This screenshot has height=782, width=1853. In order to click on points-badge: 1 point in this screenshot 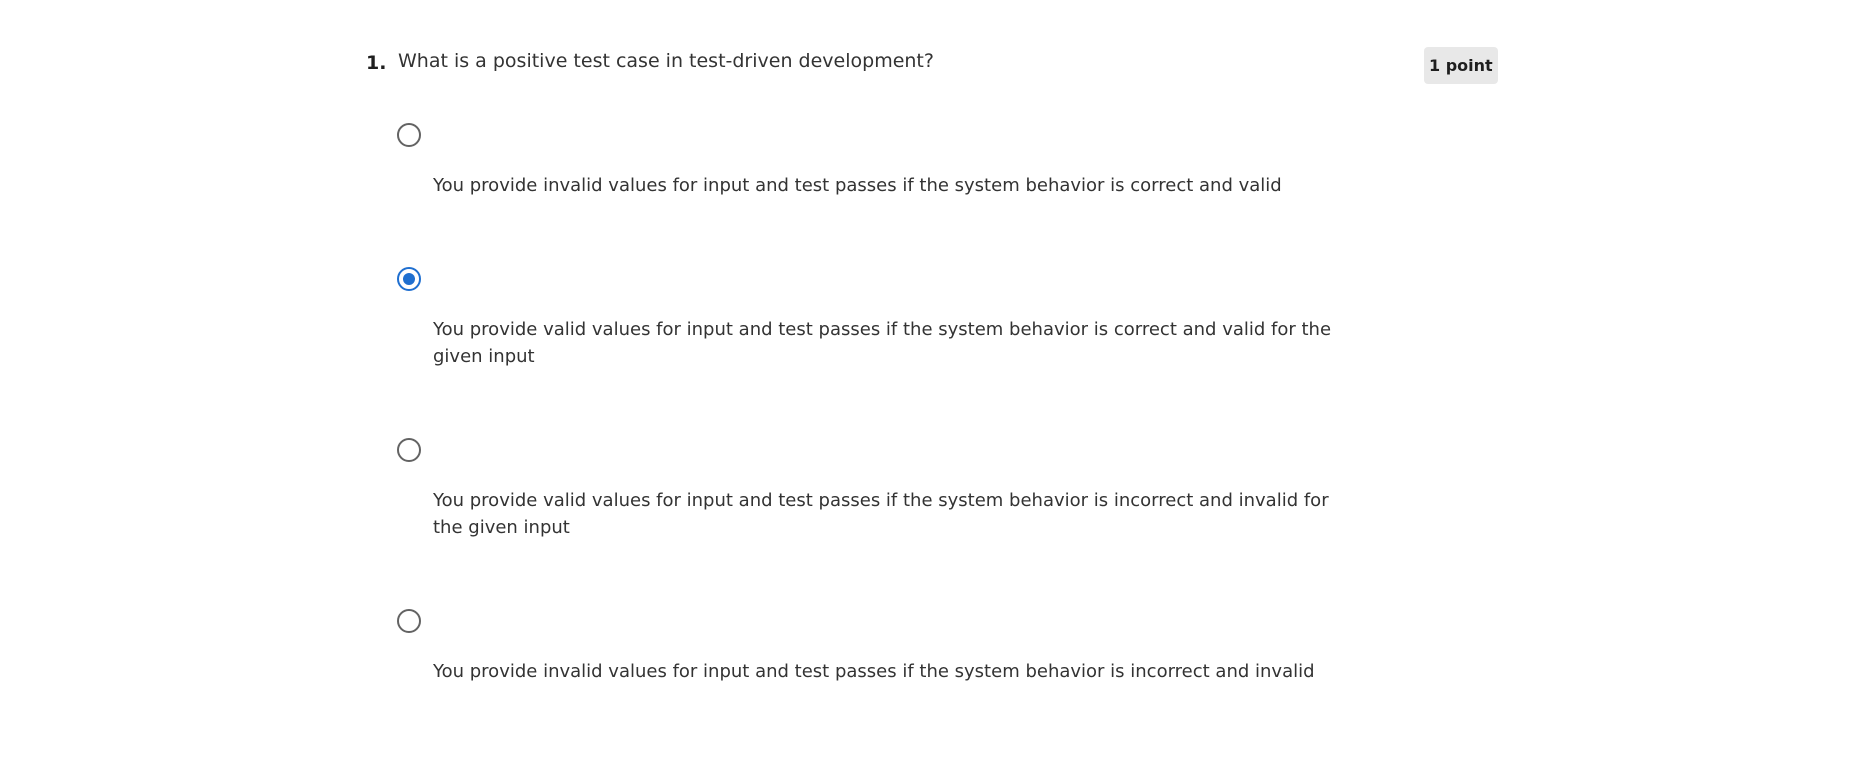, I will do `click(1461, 65)`.